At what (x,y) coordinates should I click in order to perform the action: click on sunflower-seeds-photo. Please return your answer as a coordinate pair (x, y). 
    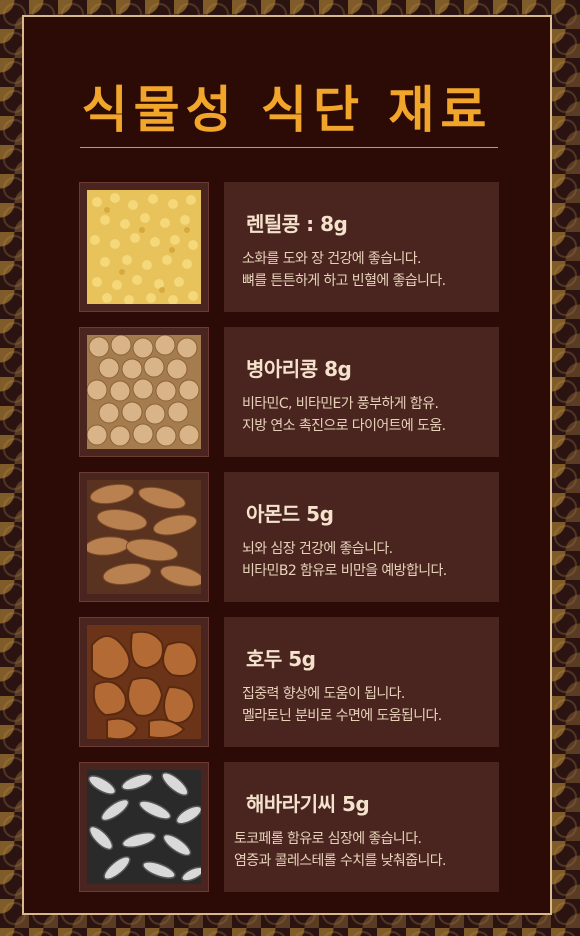
    Looking at the image, I should click on (144, 827).